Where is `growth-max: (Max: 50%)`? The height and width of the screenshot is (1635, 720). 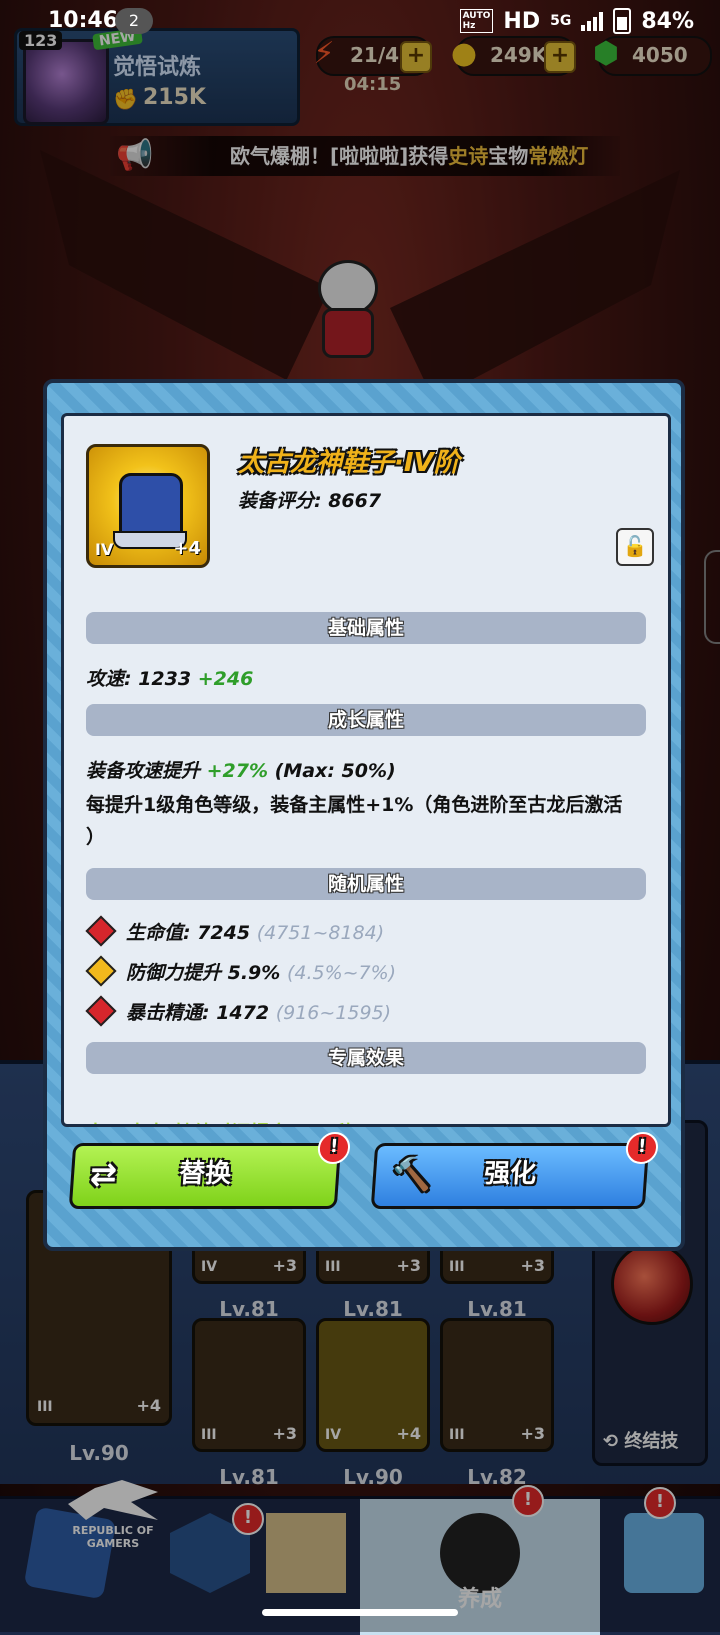
growth-max: (Max: 50%) is located at coordinates (332, 771).